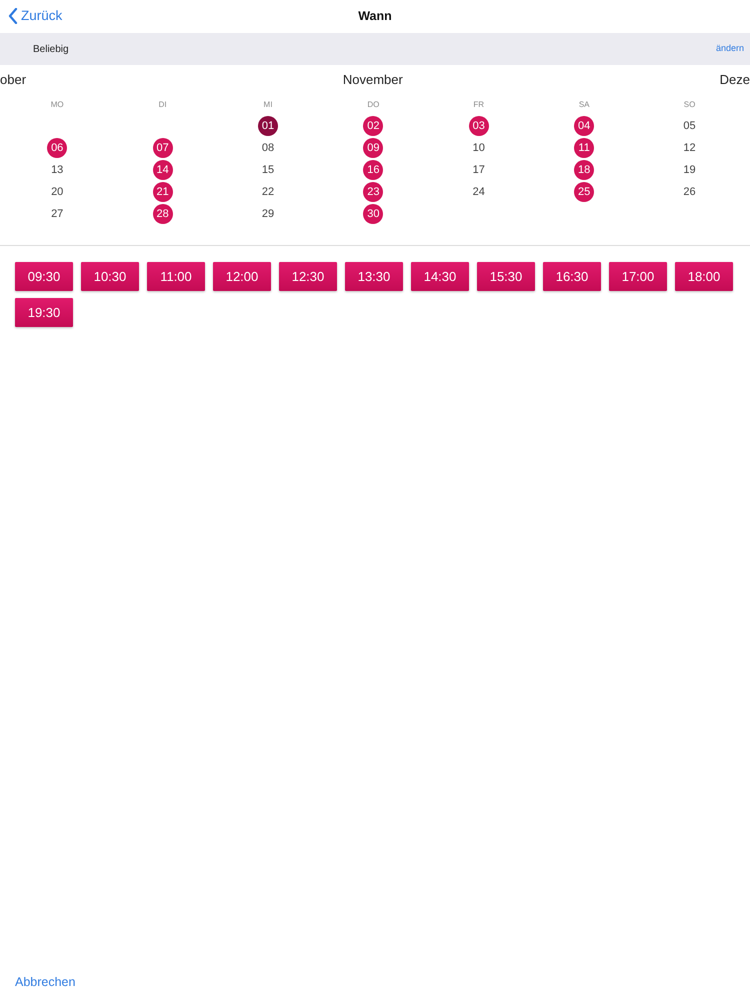  What do you see at coordinates (110, 276) in the screenshot?
I see `time-slot-button: 10:30` at bounding box center [110, 276].